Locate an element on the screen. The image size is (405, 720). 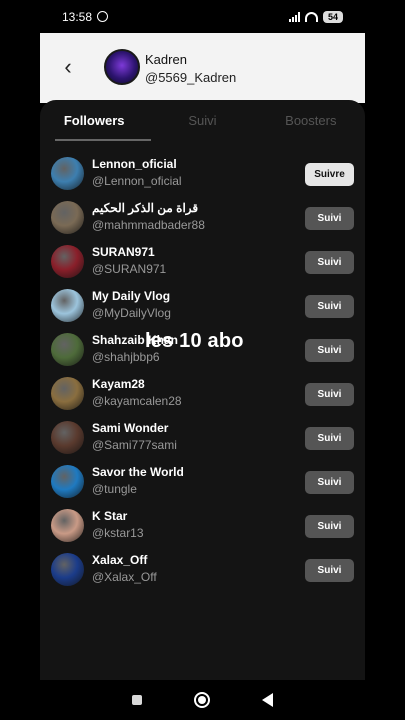
user-handle: @Lennon_oficial is located at coordinates (137, 181).